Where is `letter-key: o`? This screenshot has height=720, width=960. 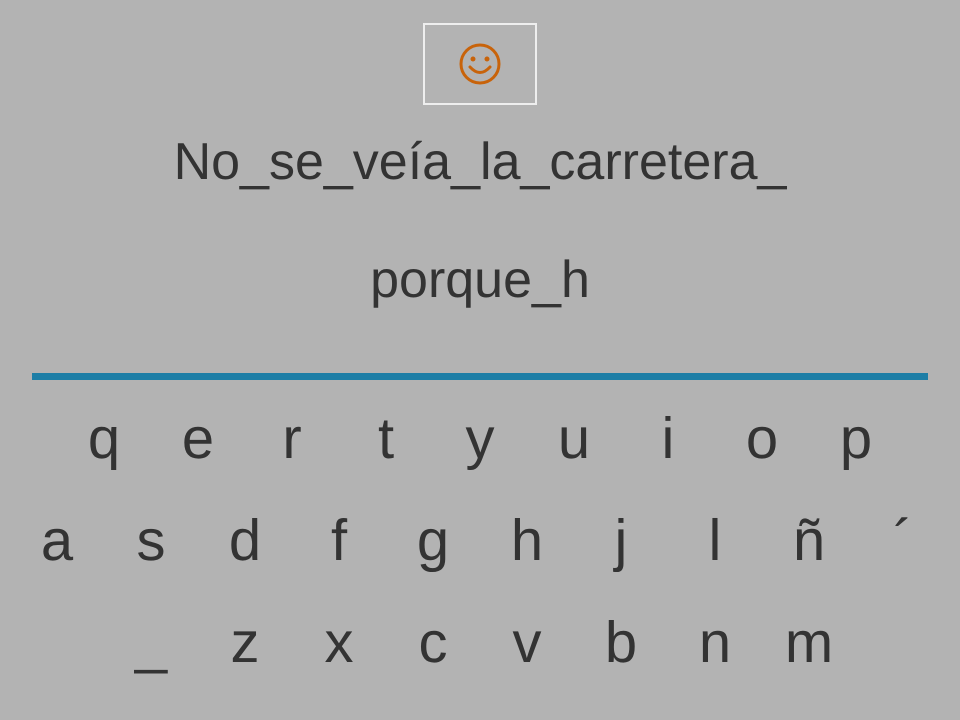 letter-key: o is located at coordinates (762, 439).